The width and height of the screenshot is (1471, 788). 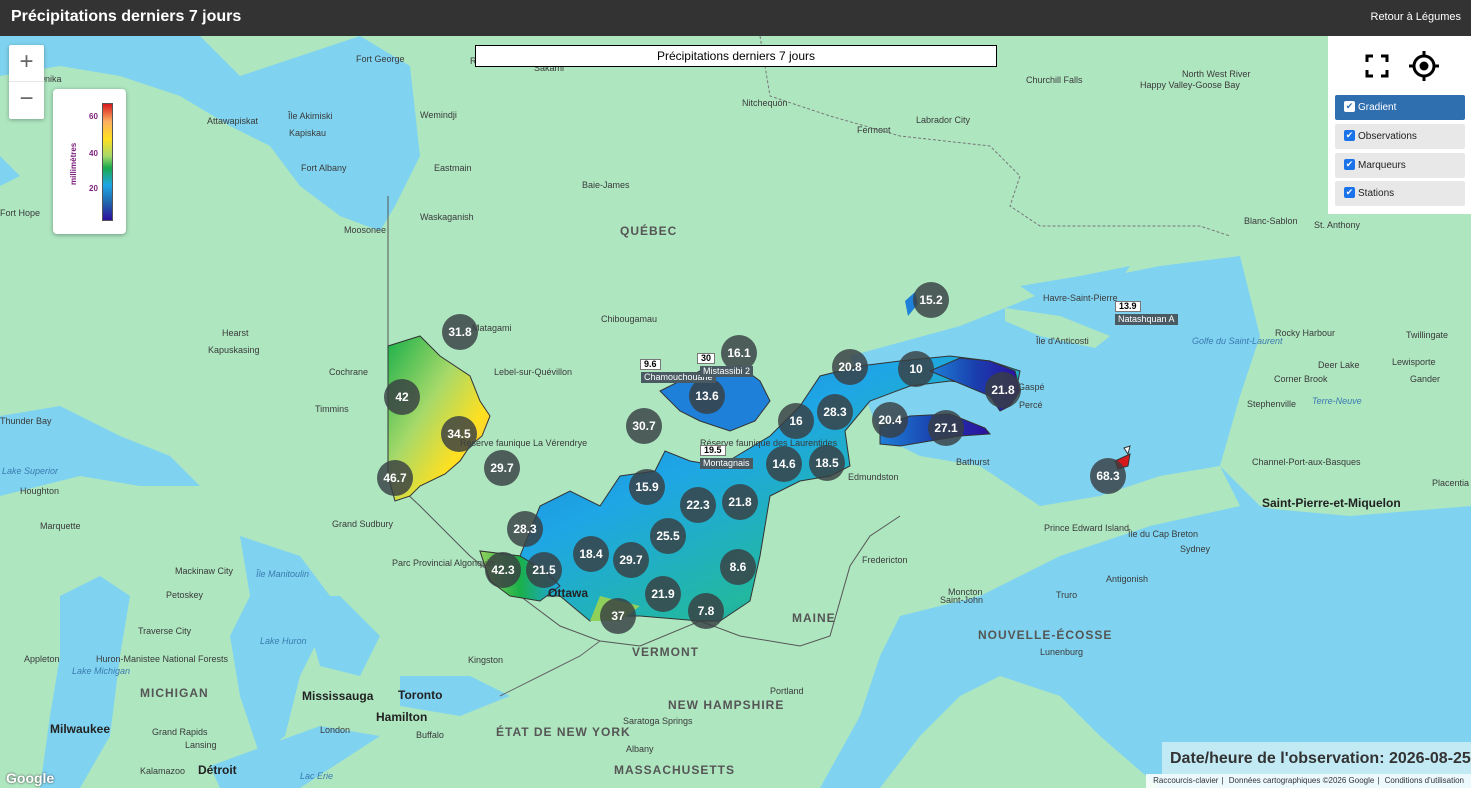 I want to click on precip-marker: 10, so click(x=916, y=369).